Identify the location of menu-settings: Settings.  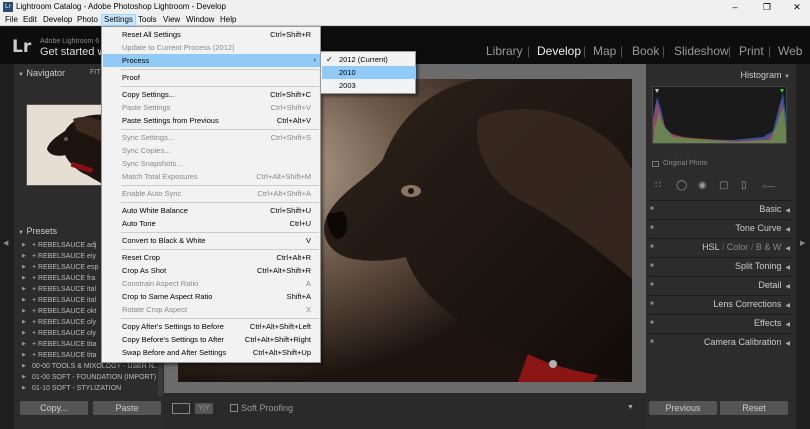
(118, 20).